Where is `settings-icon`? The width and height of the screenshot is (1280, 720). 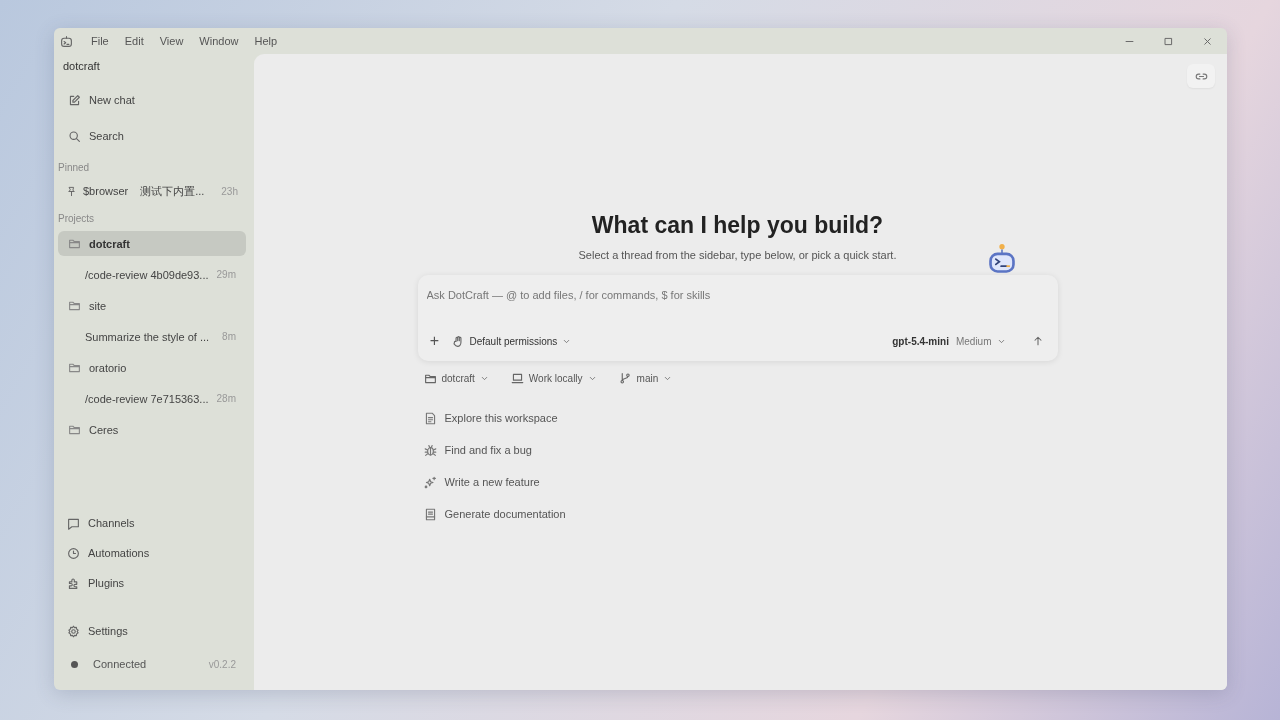 settings-icon is located at coordinates (73, 631).